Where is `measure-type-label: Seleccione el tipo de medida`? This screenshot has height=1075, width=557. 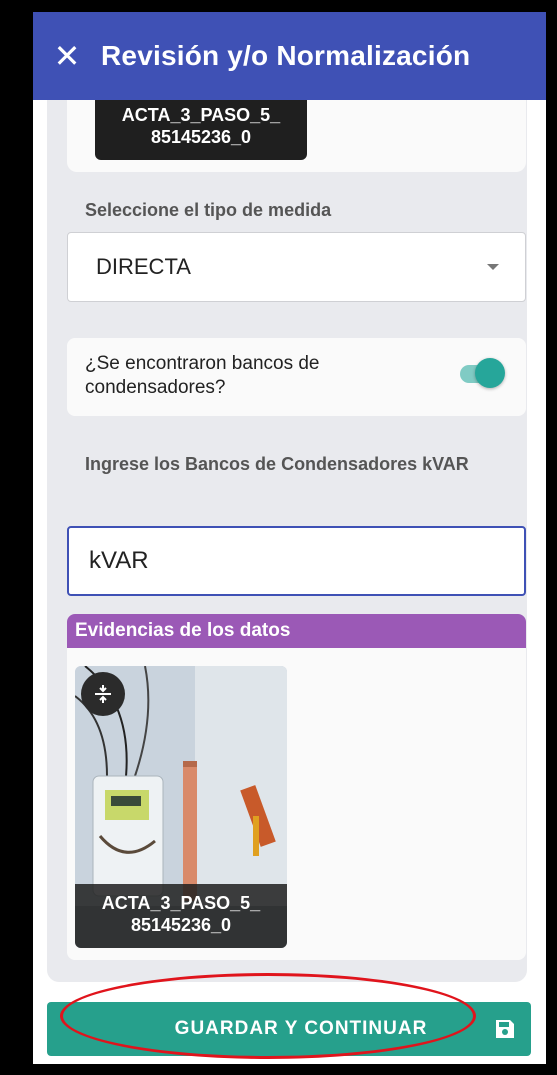 measure-type-label: Seleccione el tipo de medida is located at coordinates (208, 210).